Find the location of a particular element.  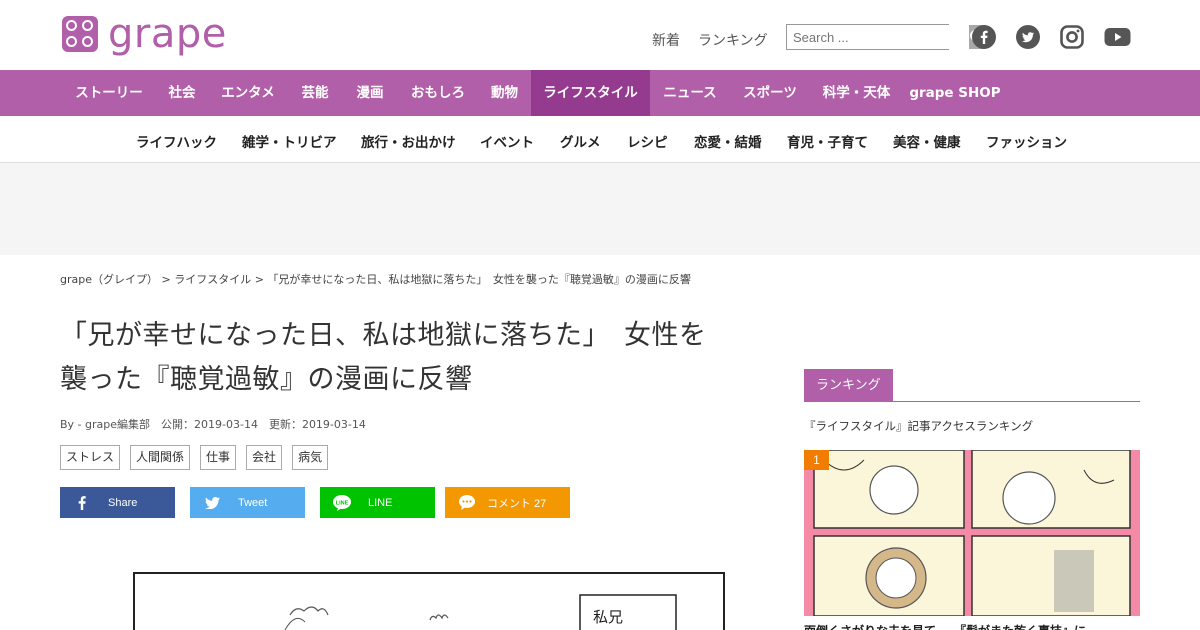

tag-stress: ストレス is located at coordinates (90, 457).